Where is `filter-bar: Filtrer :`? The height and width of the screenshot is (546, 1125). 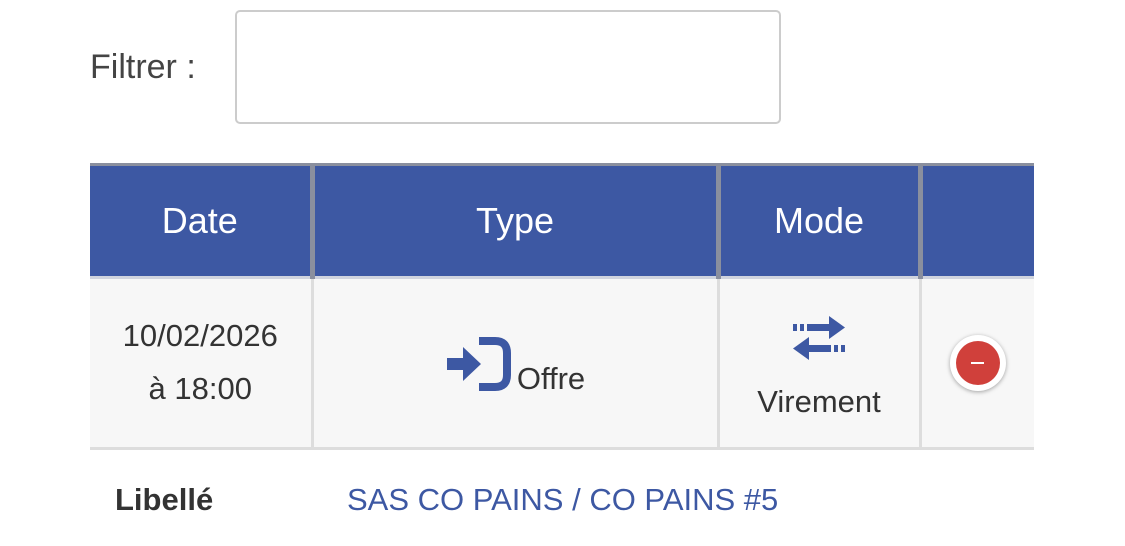 filter-bar: Filtrer : is located at coordinates (435, 67).